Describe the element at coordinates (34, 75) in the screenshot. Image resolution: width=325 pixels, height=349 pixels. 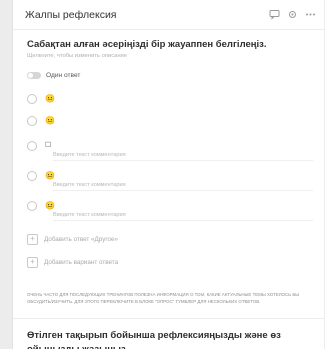
I see `single-answer-toggle` at that location.